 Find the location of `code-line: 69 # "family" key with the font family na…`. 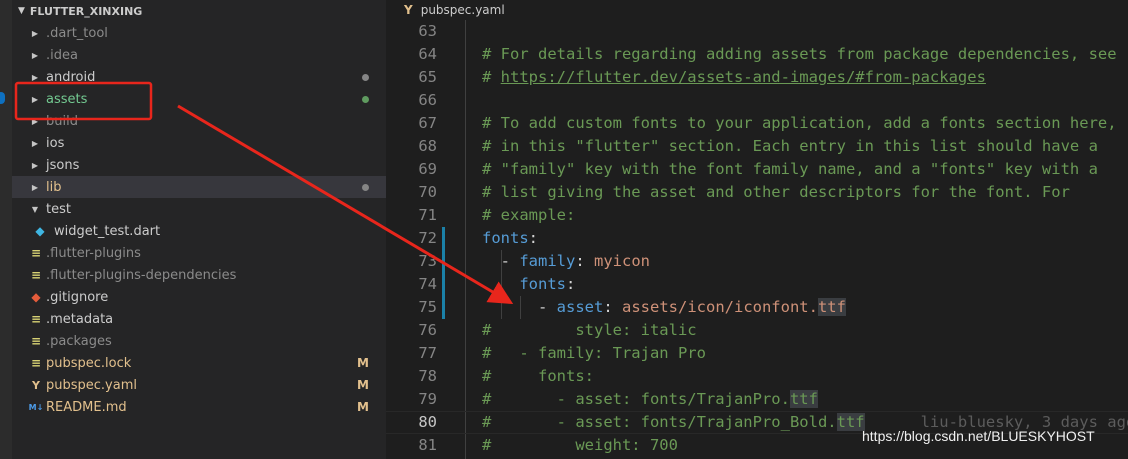

code-line: 69 # "family" key with the font family na… is located at coordinates (757, 169).